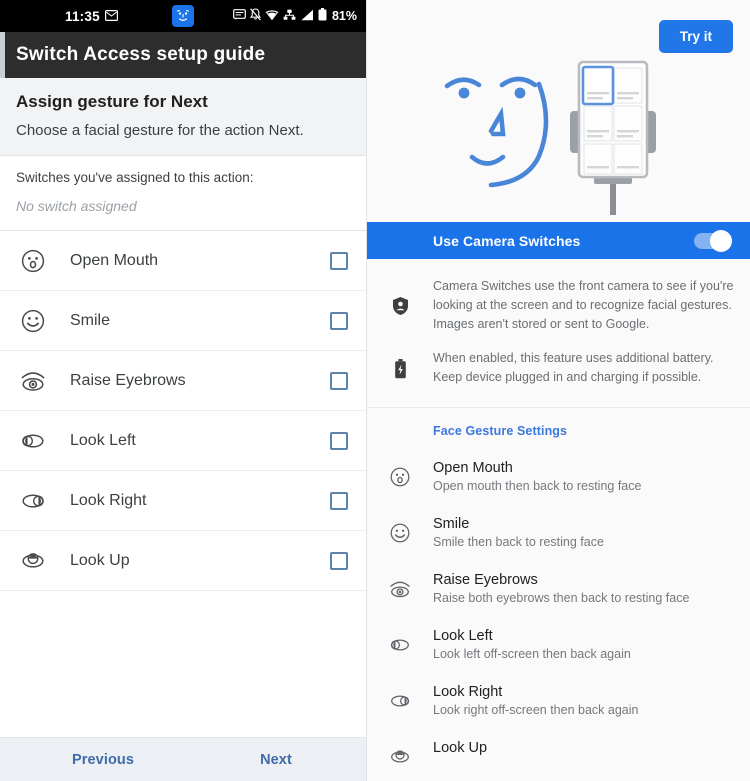 This screenshot has width=750, height=781. What do you see at coordinates (2, 55) in the screenshot?
I see `appbar-left-gutter` at bounding box center [2, 55].